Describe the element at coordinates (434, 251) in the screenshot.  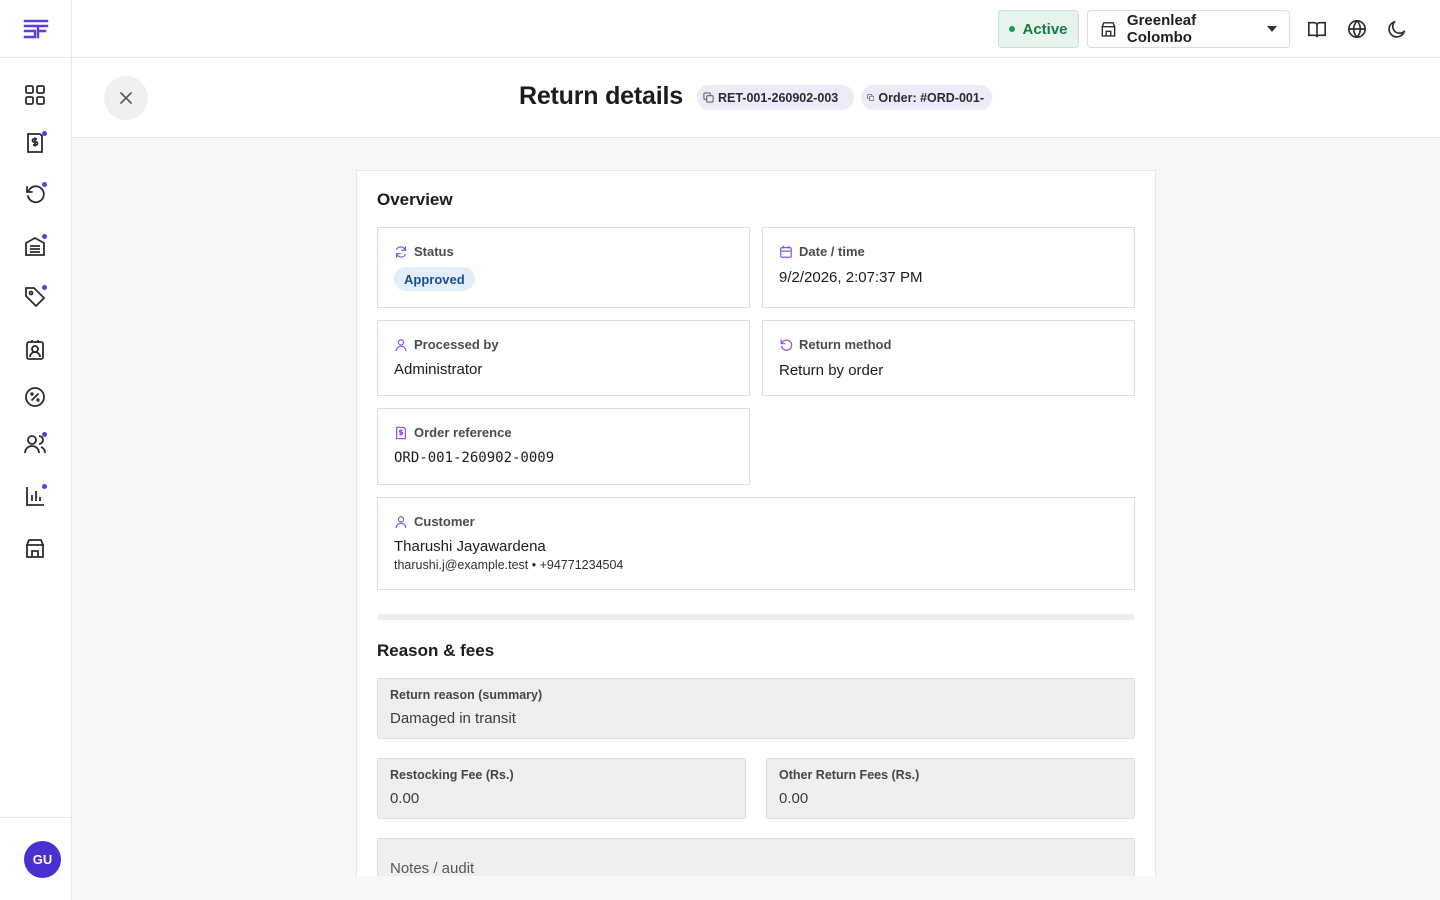
I see `status-label-text: Status` at that location.